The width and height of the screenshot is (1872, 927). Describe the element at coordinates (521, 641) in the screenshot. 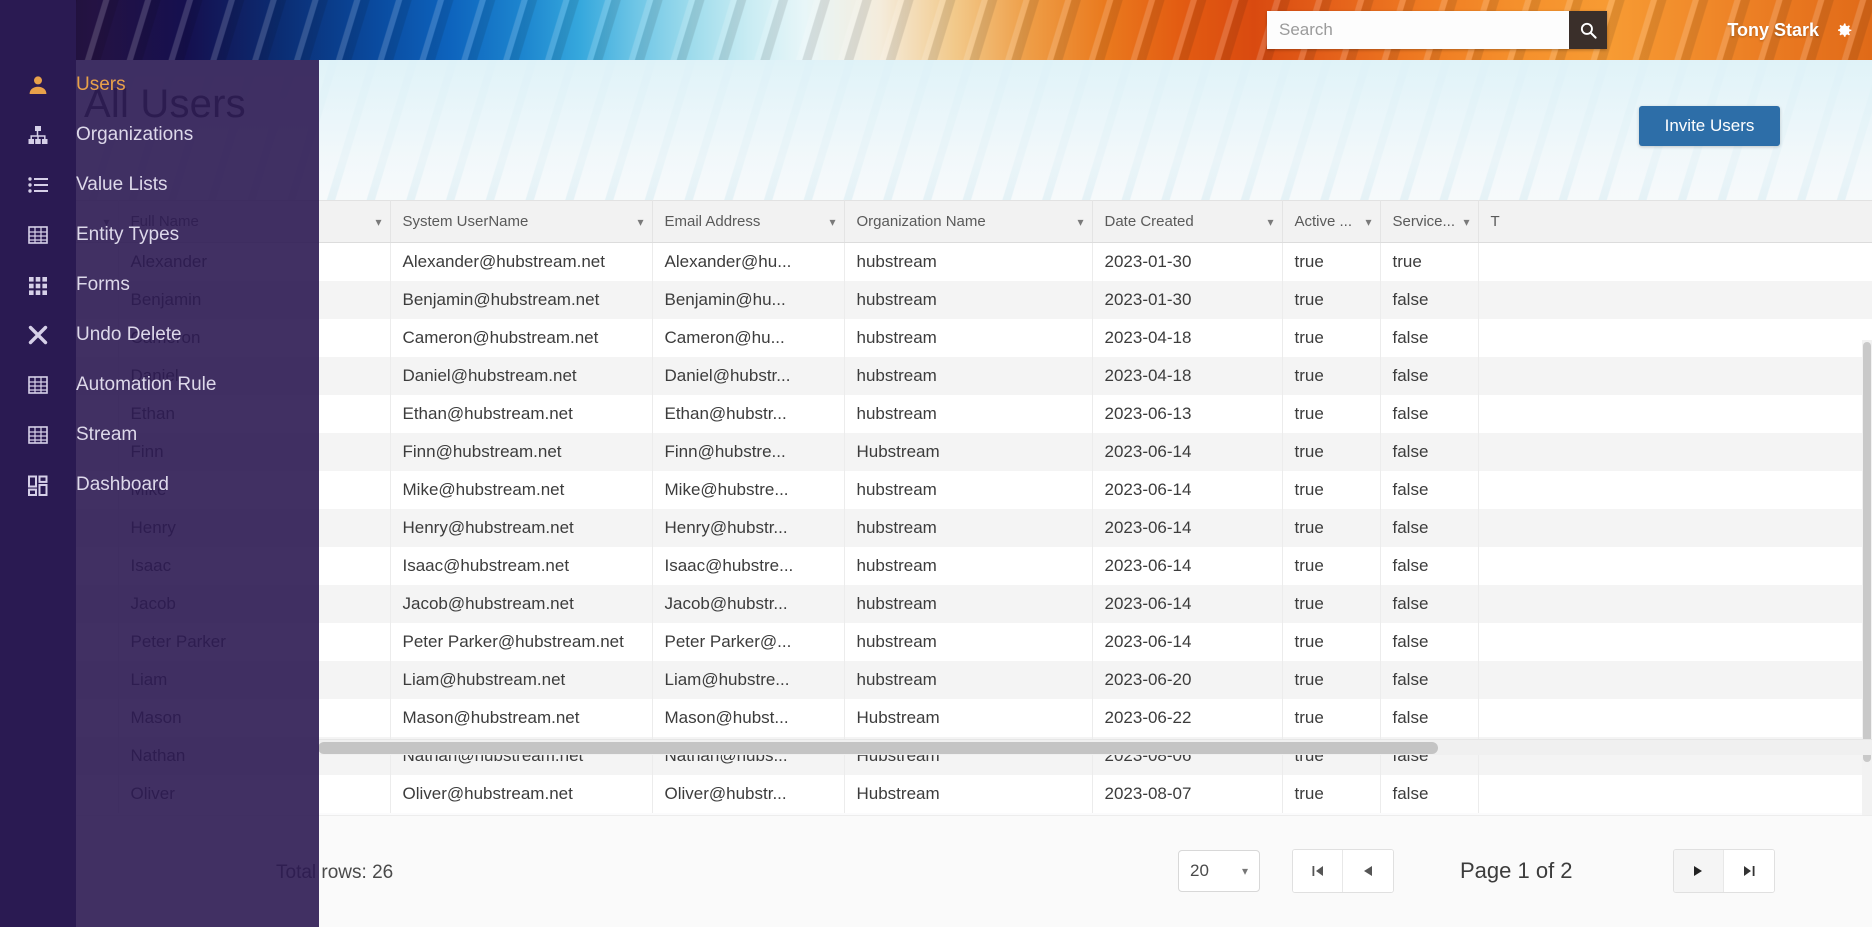

I see `cell-system_username: Peter Parker@hubstream.net` at that location.